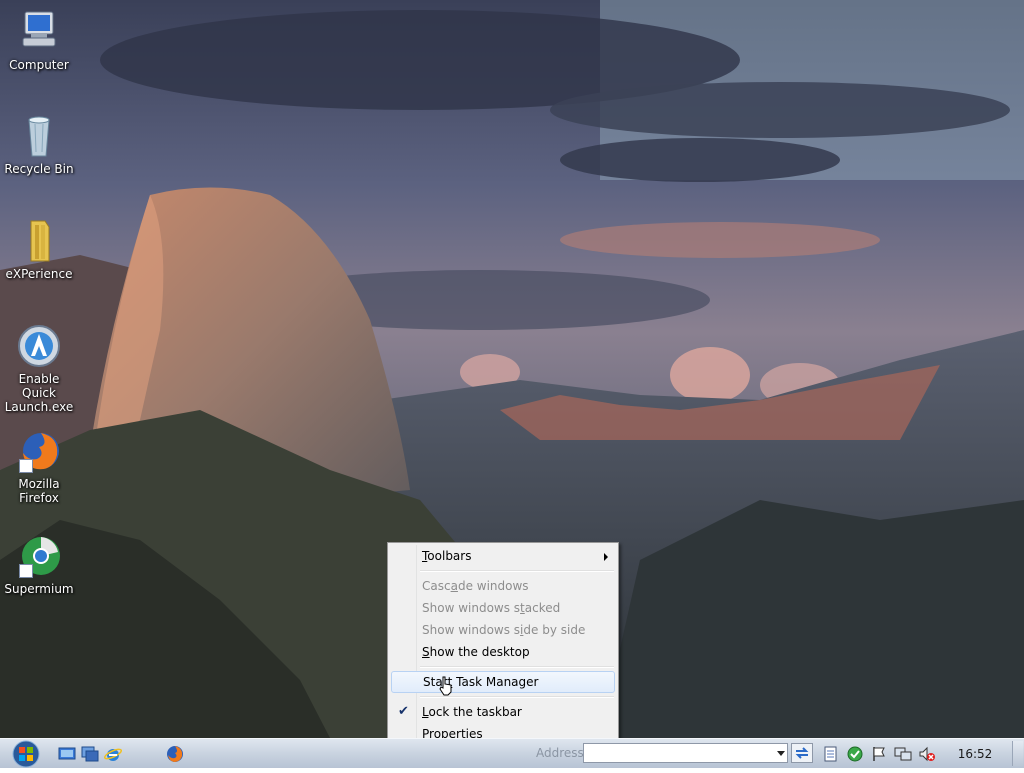  I want to click on menu-item-start-task-manager: Start Task Manager, so click(503, 682).